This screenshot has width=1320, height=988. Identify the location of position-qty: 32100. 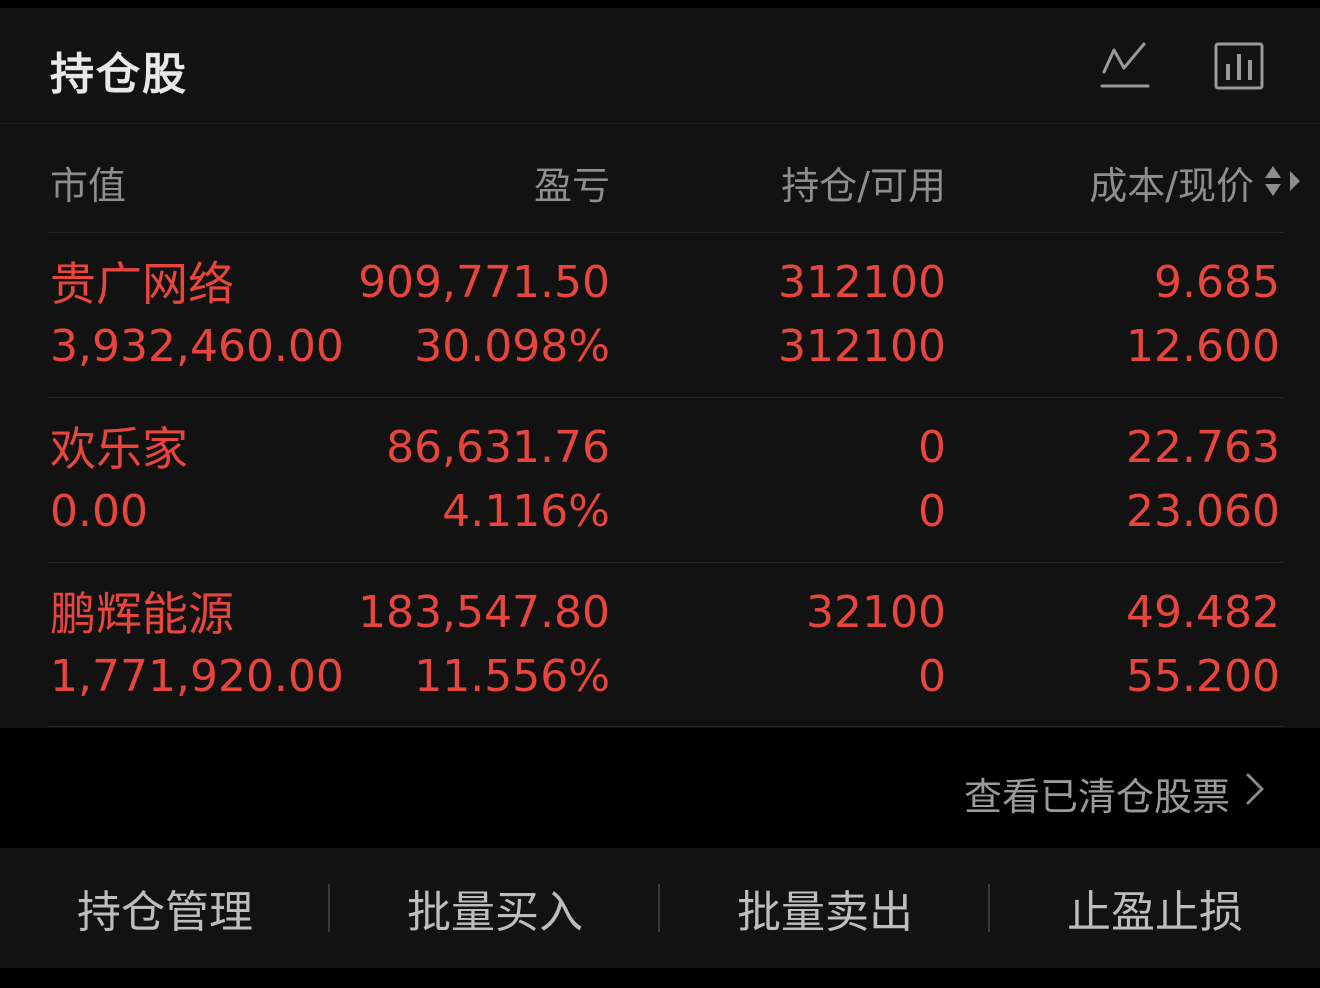
(876, 612).